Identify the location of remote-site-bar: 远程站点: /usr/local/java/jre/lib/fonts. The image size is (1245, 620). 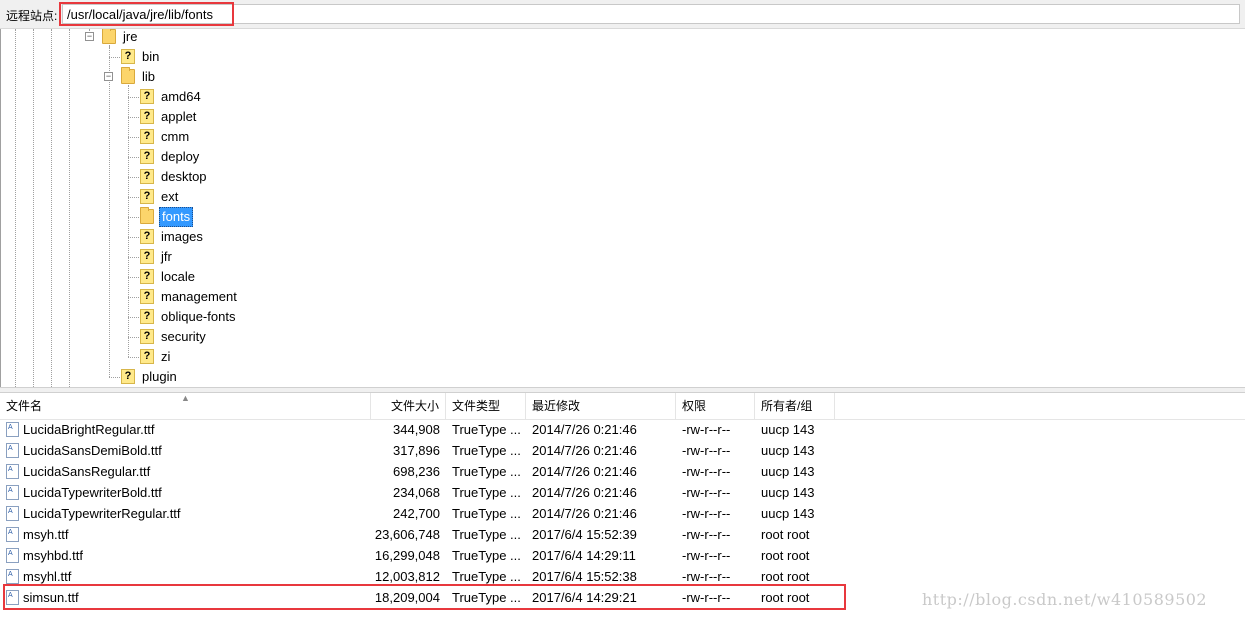
(622, 14).